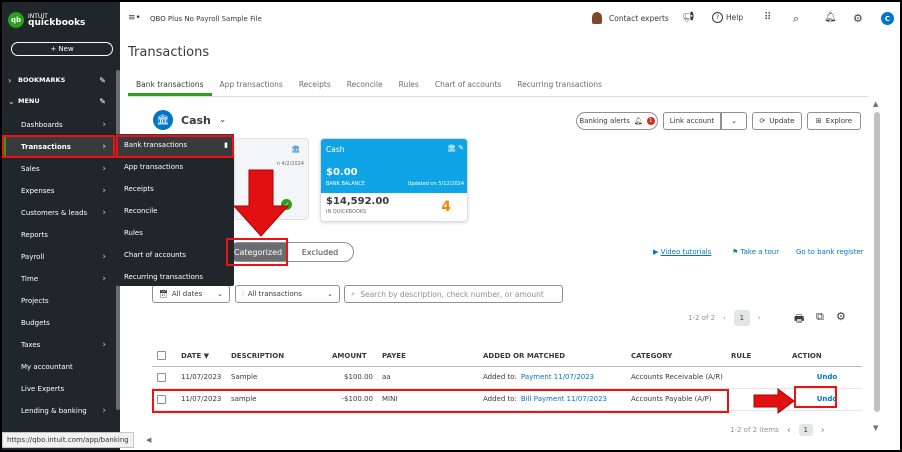  What do you see at coordinates (427, 356) in the screenshot?
I see `col-payee: PAYEE` at bounding box center [427, 356].